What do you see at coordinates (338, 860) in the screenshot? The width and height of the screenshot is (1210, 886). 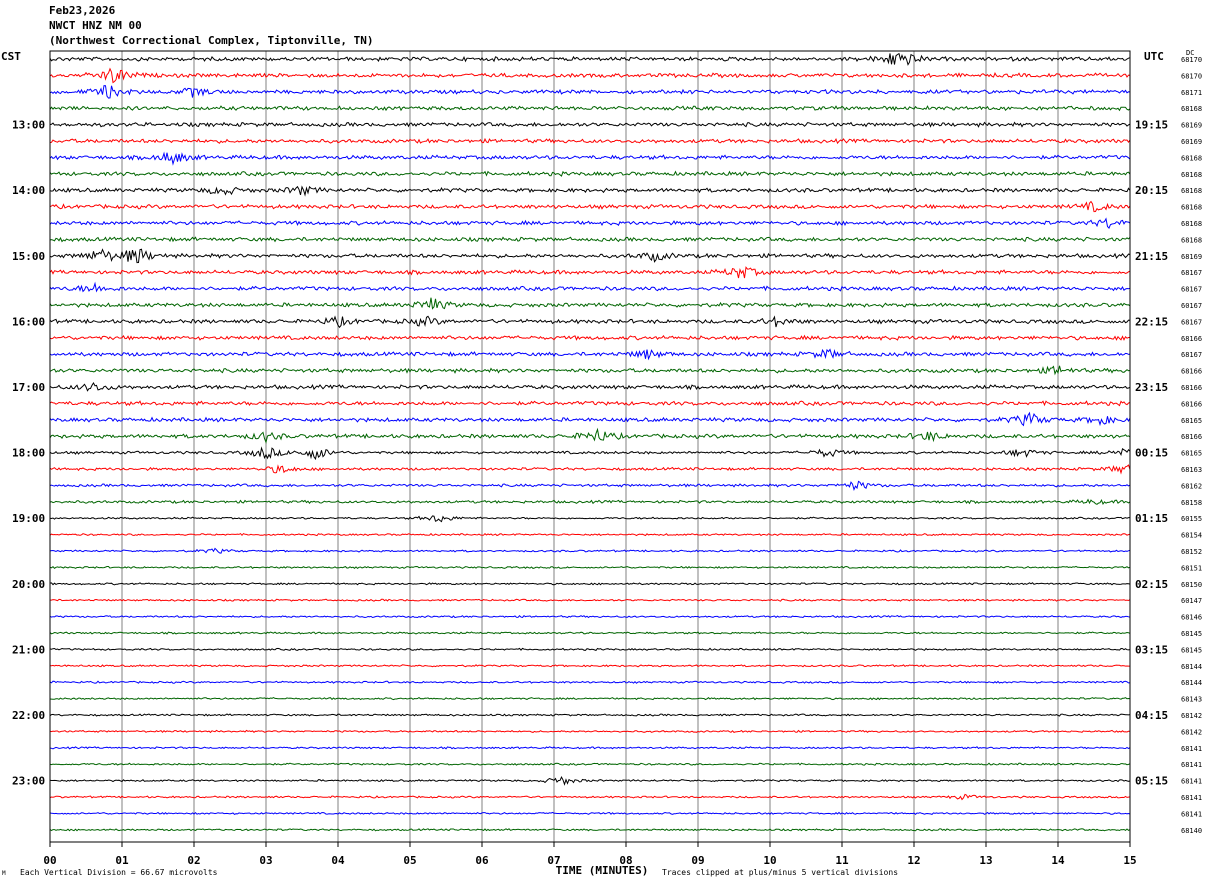 I see `x-tick-label: 04` at bounding box center [338, 860].